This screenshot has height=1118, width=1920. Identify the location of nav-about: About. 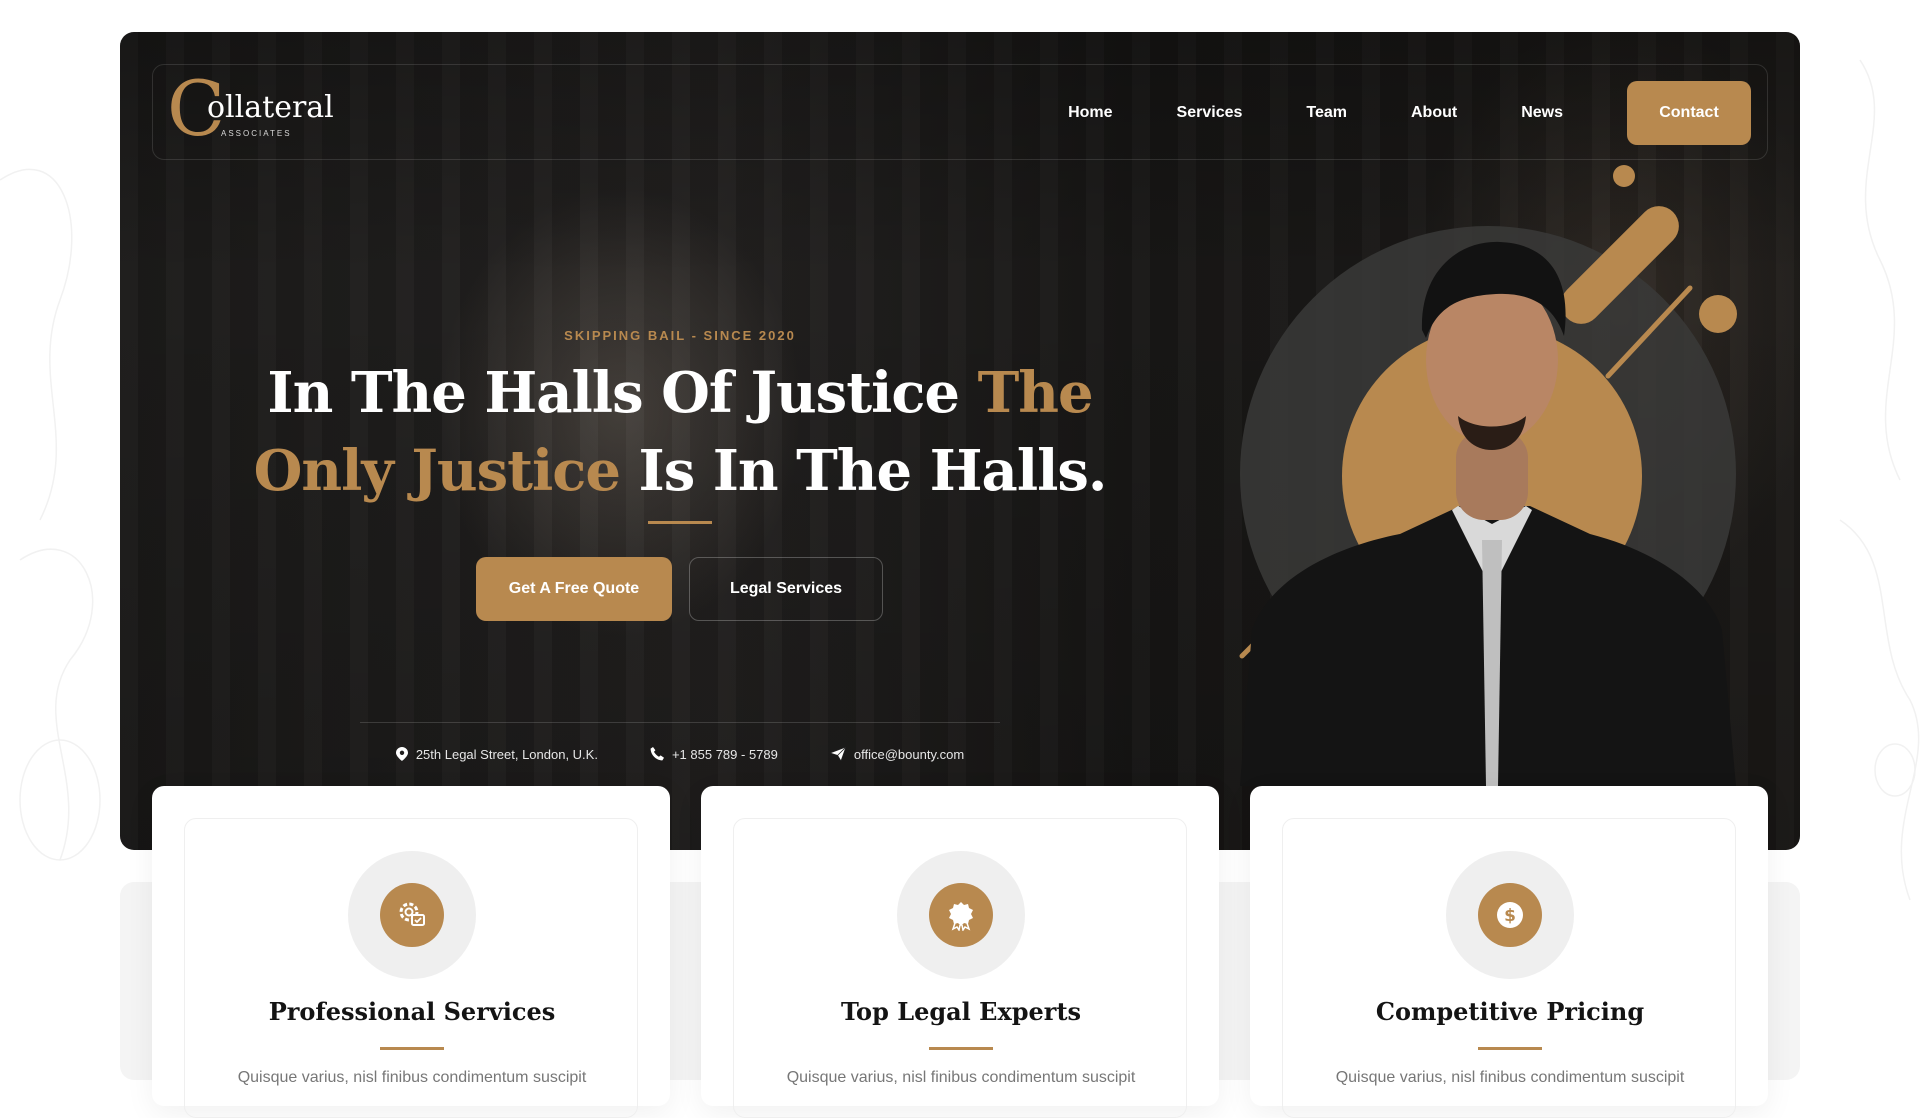
(1434, 113).